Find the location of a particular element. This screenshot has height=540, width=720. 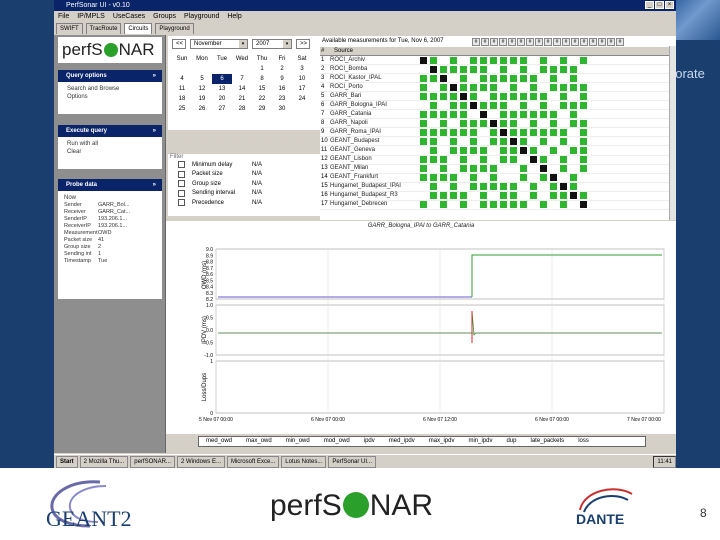

calendar-day: 25 is located at coordinates (182, 109).